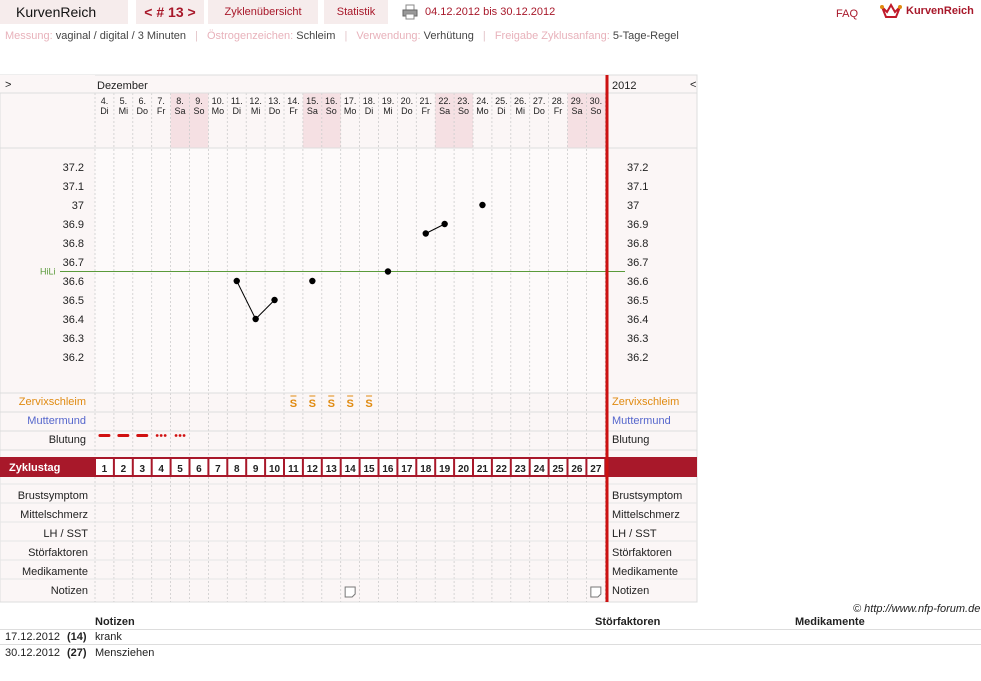 The image size is (981, 681). Describe the element at coordinates (73, 263) in the screenshot. I see `y-tick-label-left: 36.7` at that location.